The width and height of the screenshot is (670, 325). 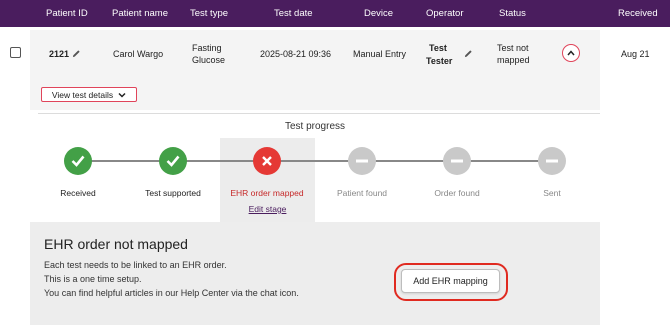 What do you see at coordinates (552, 193) in the screenshot?
I see `step-label-sent: Sent` at bounding box center [552, 193].